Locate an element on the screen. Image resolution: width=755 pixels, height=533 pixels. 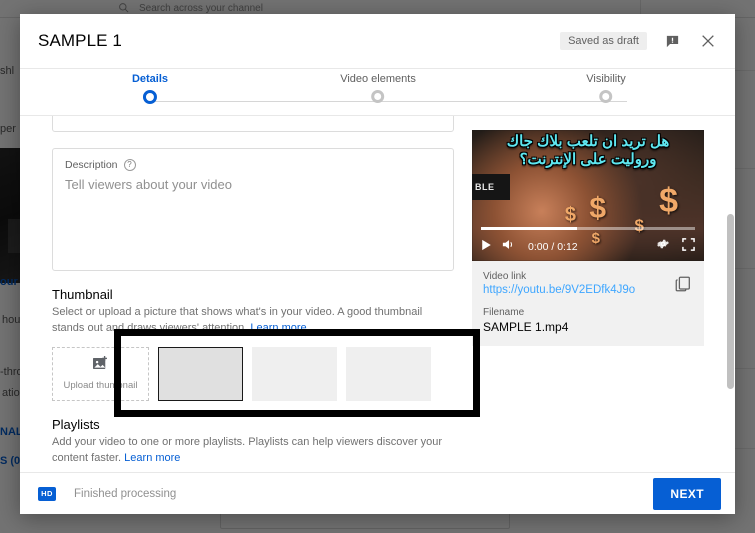
step-visibility: Visibility is located at coordinates (606, 88).